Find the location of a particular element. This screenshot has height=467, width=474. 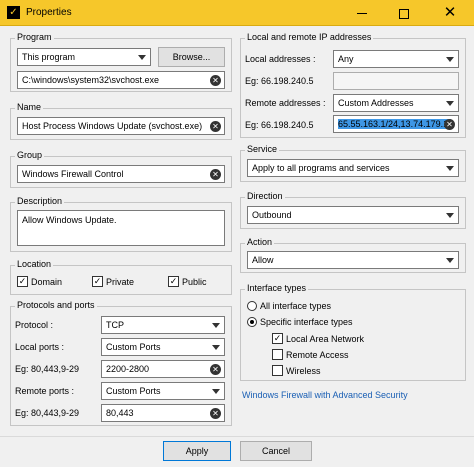

local-ports-eg: Eg: 80,443,9-29 is located at coordinates (47, 369).